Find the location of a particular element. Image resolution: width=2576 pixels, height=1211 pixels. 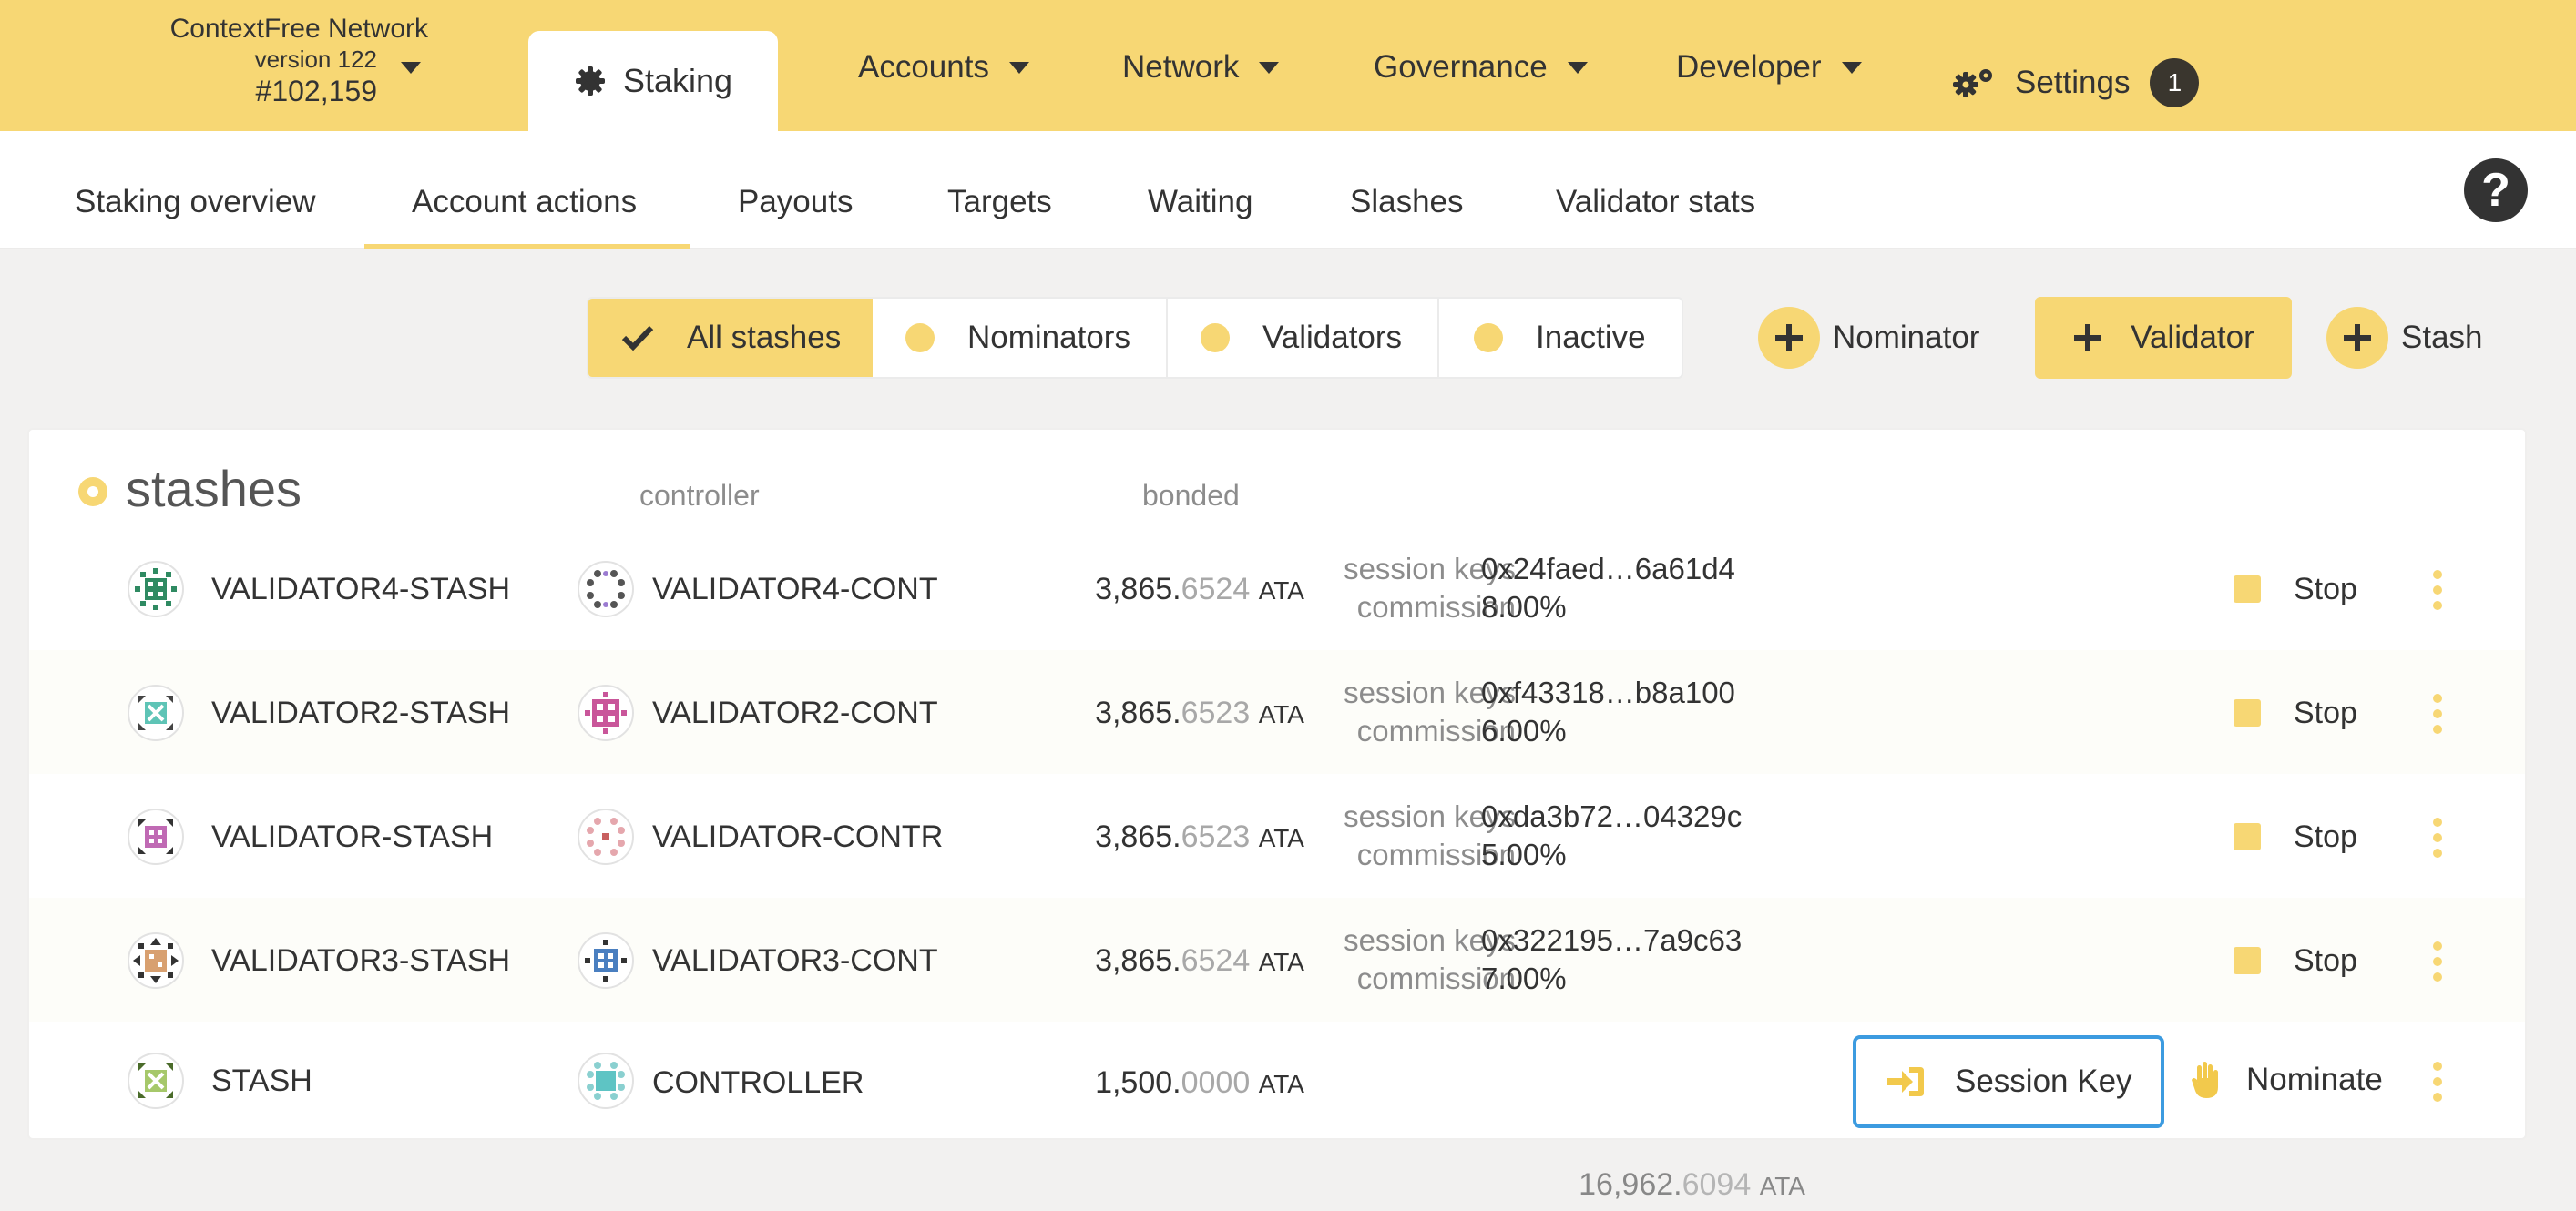

menu-developer: Developer is located at coordinates (1769, 67).